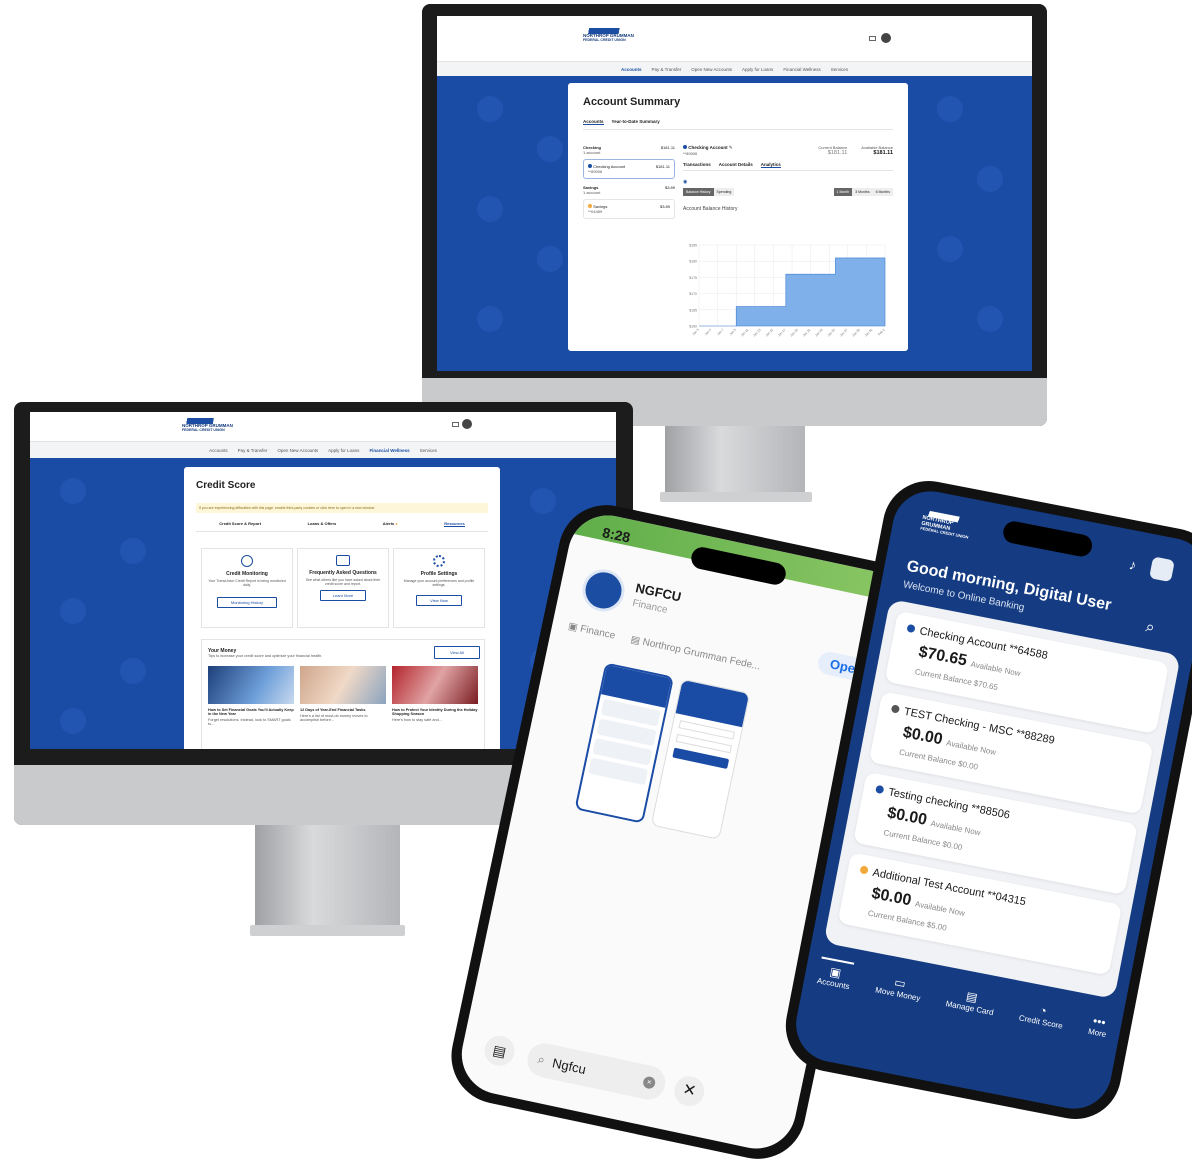 The image size is (1192, 1168). What do you see at coordinates (240, 524) in the screenshot?
I see `tab-credit-score-report: Credit Score & Report` at bounding box center [240, 524].